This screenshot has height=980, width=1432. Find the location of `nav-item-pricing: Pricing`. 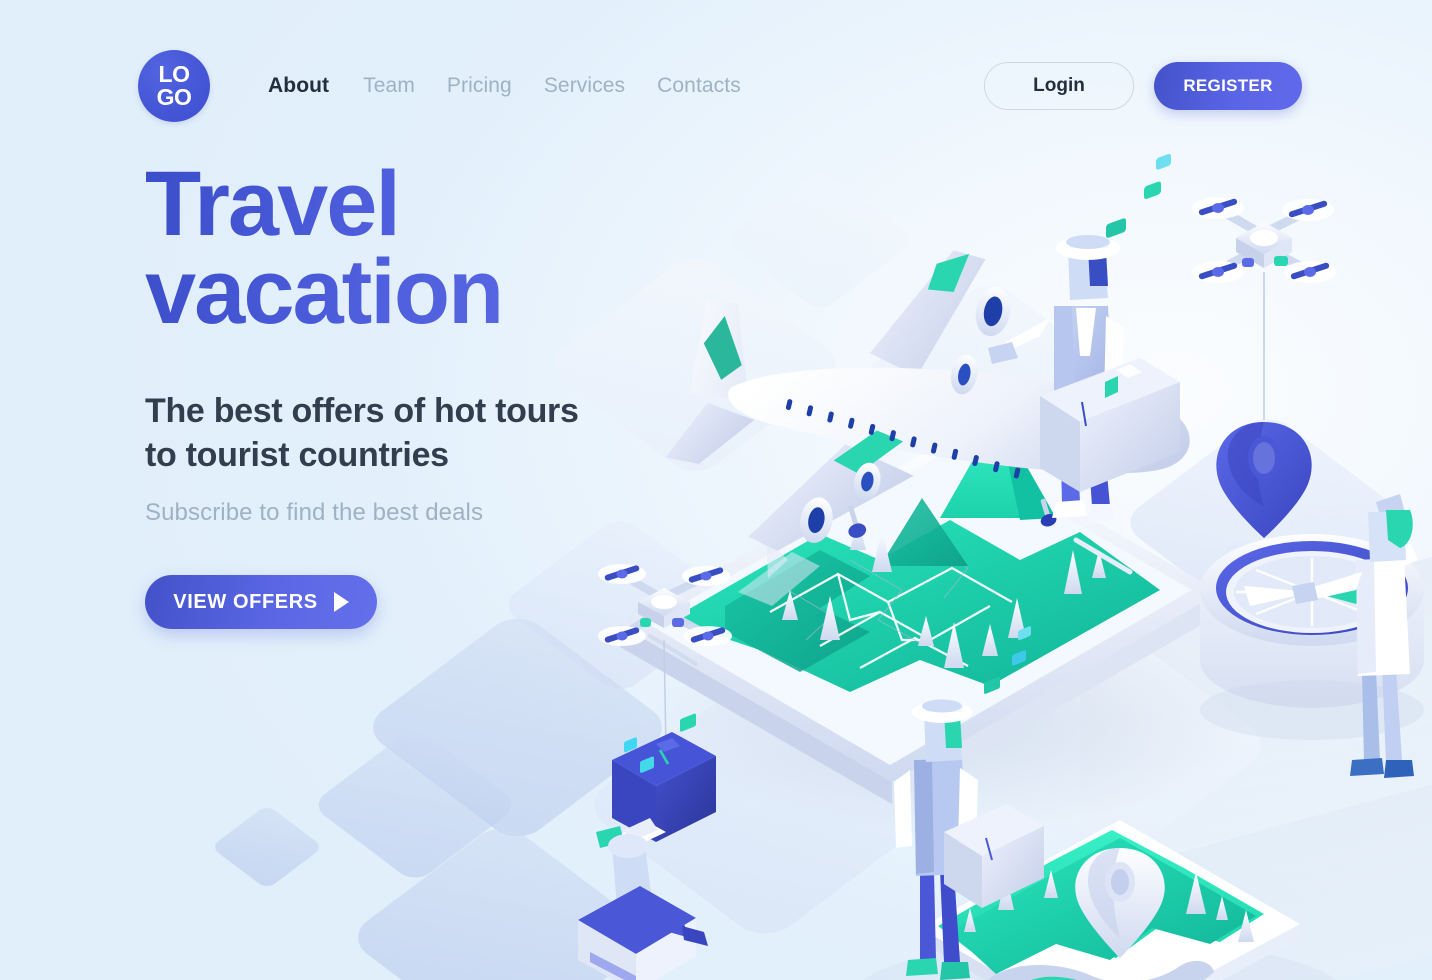

nav-item-pricing: Pricing is located at coordinates (495, 86).